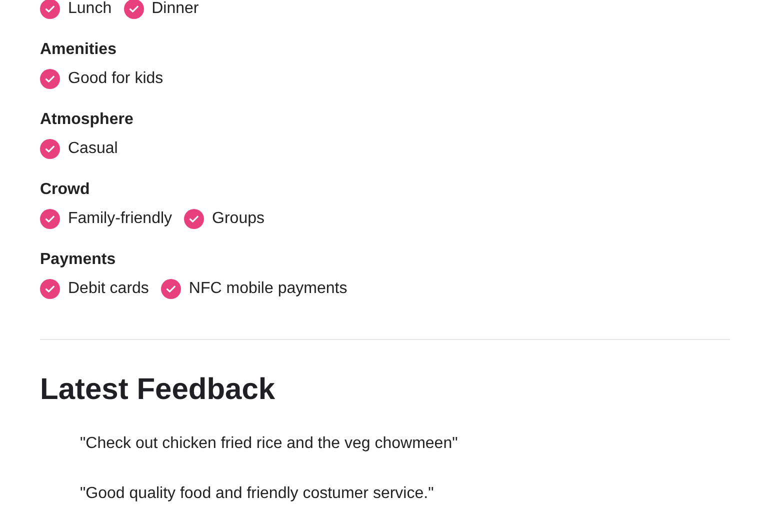 Image resolution: width=770 pixels, height=511 pixels. Describe the element at coordinates (257, 494) in the screenshot. I see `feedback-quote: "Good quality food and friendly costumer service."` at that location.